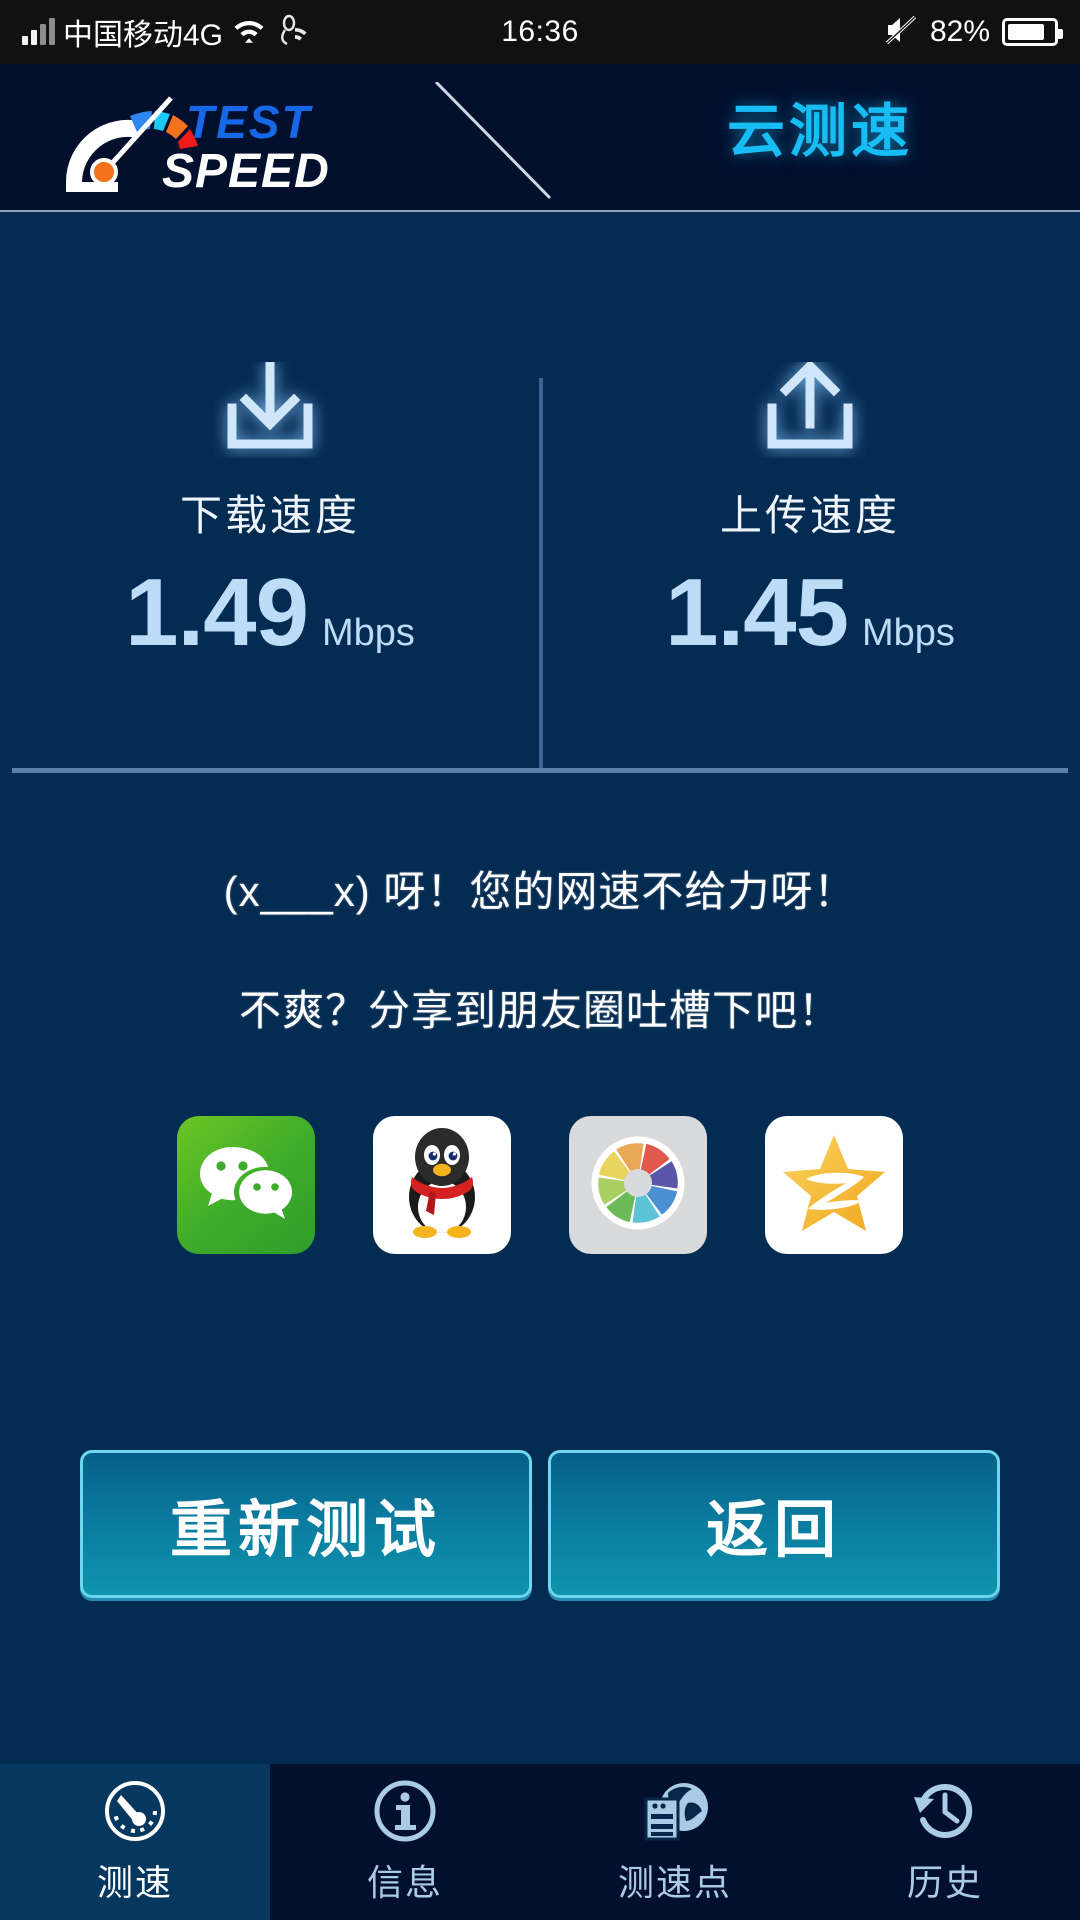  What do you see at coordinates (135, 1811) in the screenshot?
I see `speedometer-icon` at bounding box center [135, 1811].